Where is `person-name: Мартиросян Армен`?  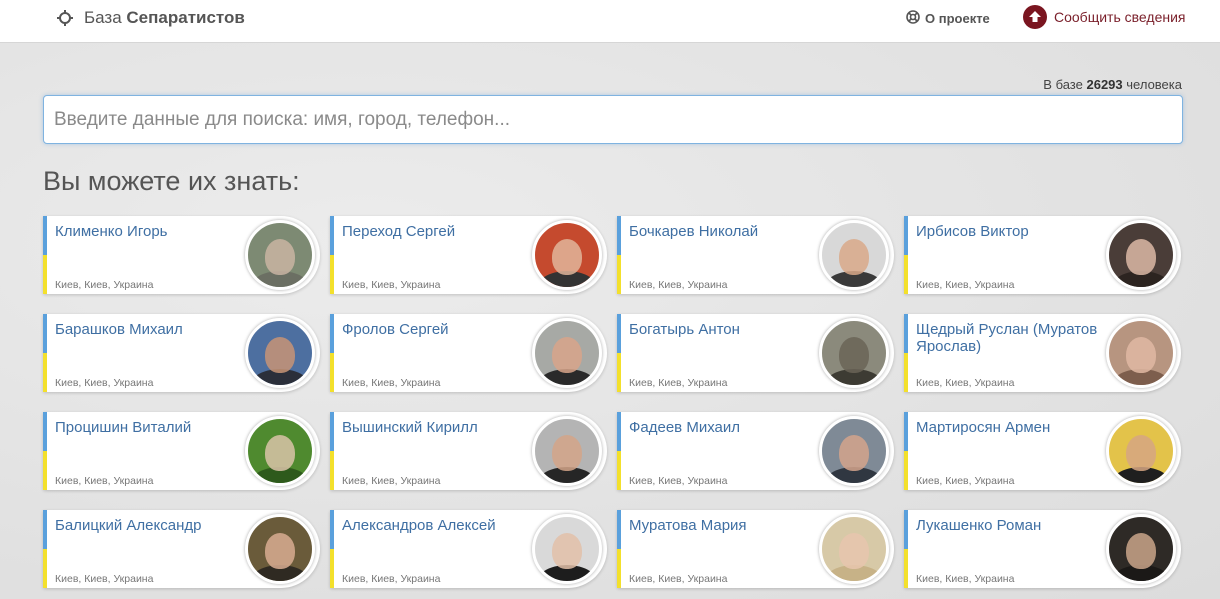
person-name: Мартиросян Армен is located at coordinates (1011, 427).